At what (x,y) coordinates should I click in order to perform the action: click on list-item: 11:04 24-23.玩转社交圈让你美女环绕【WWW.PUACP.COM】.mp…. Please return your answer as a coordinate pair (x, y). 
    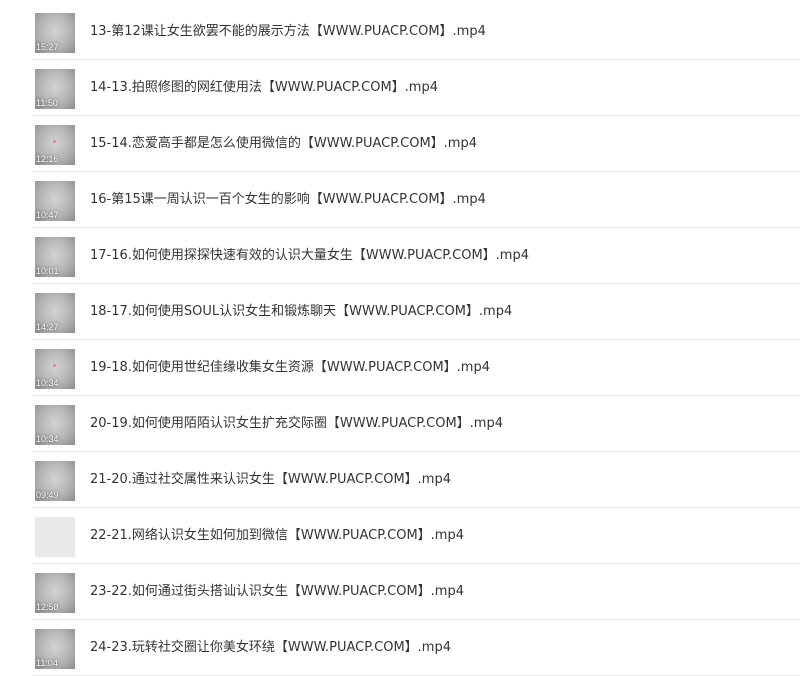
    Looking at the image, I should click on (400, 648).